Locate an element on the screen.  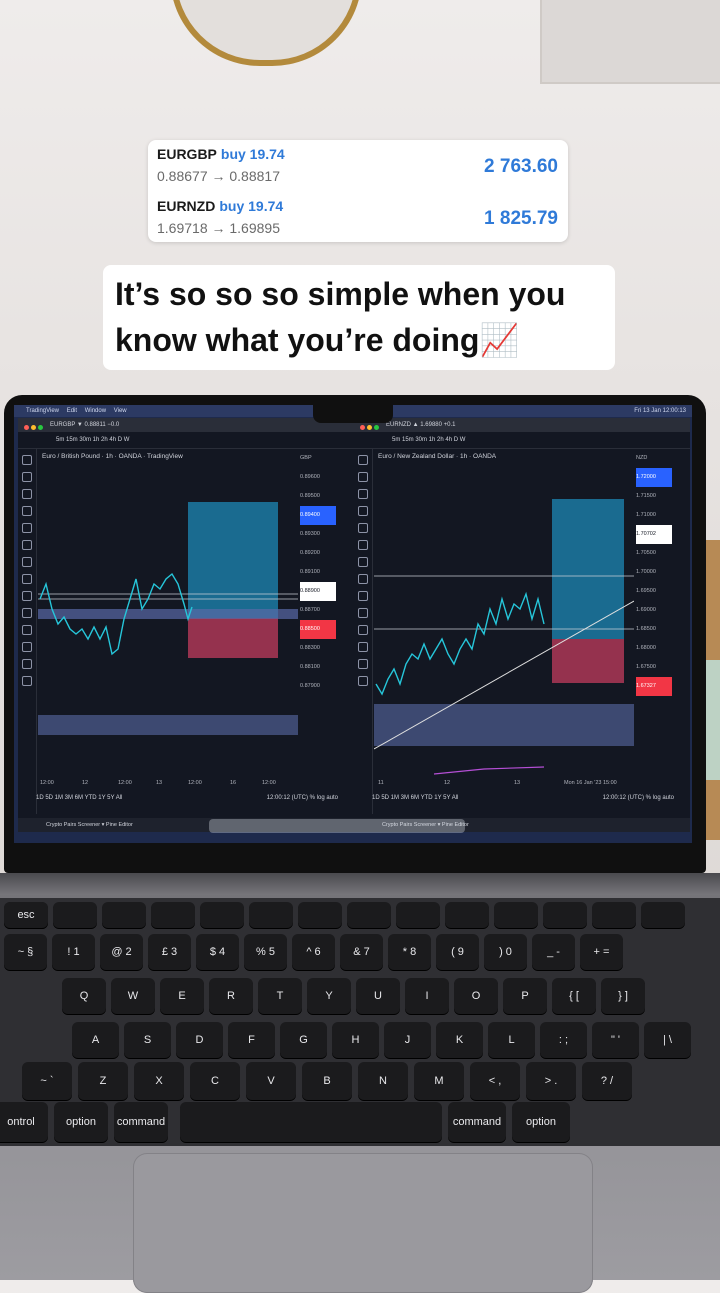
key-w: W is located at coordinates (133, 996).